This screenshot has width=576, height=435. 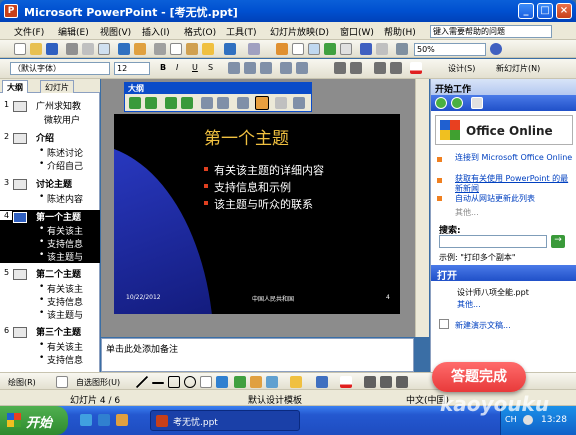 What do you see at coordinates (241, 31) in the screenshot?
I see `menu-tools: 工具(T)` at bounding box center [241, 31].